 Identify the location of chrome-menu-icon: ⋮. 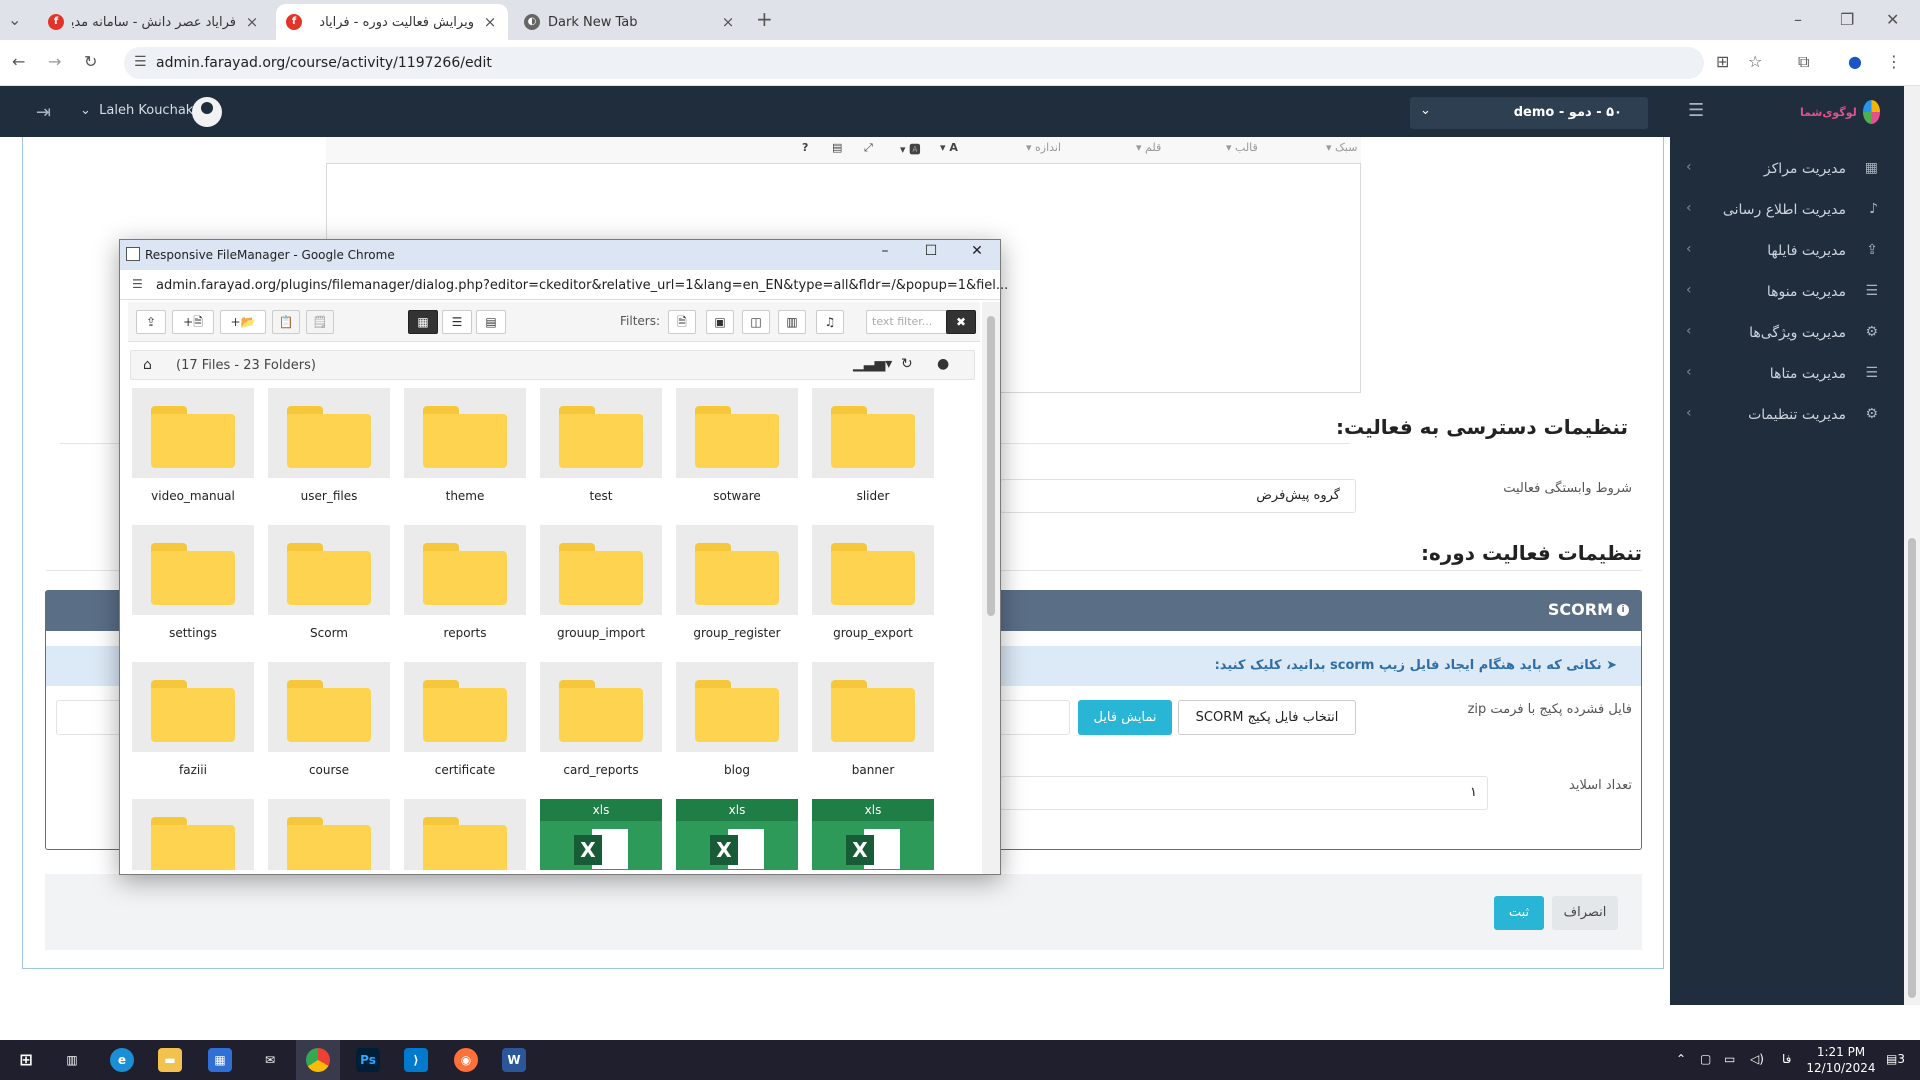
(1894, 62).